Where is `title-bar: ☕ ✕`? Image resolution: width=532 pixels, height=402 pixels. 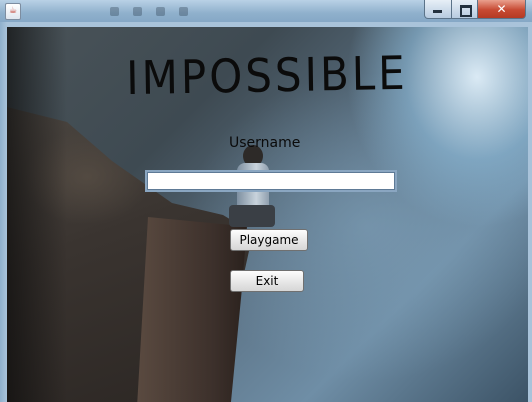
title-bar: ☕ ✕ is located at coordinates (266, 11).